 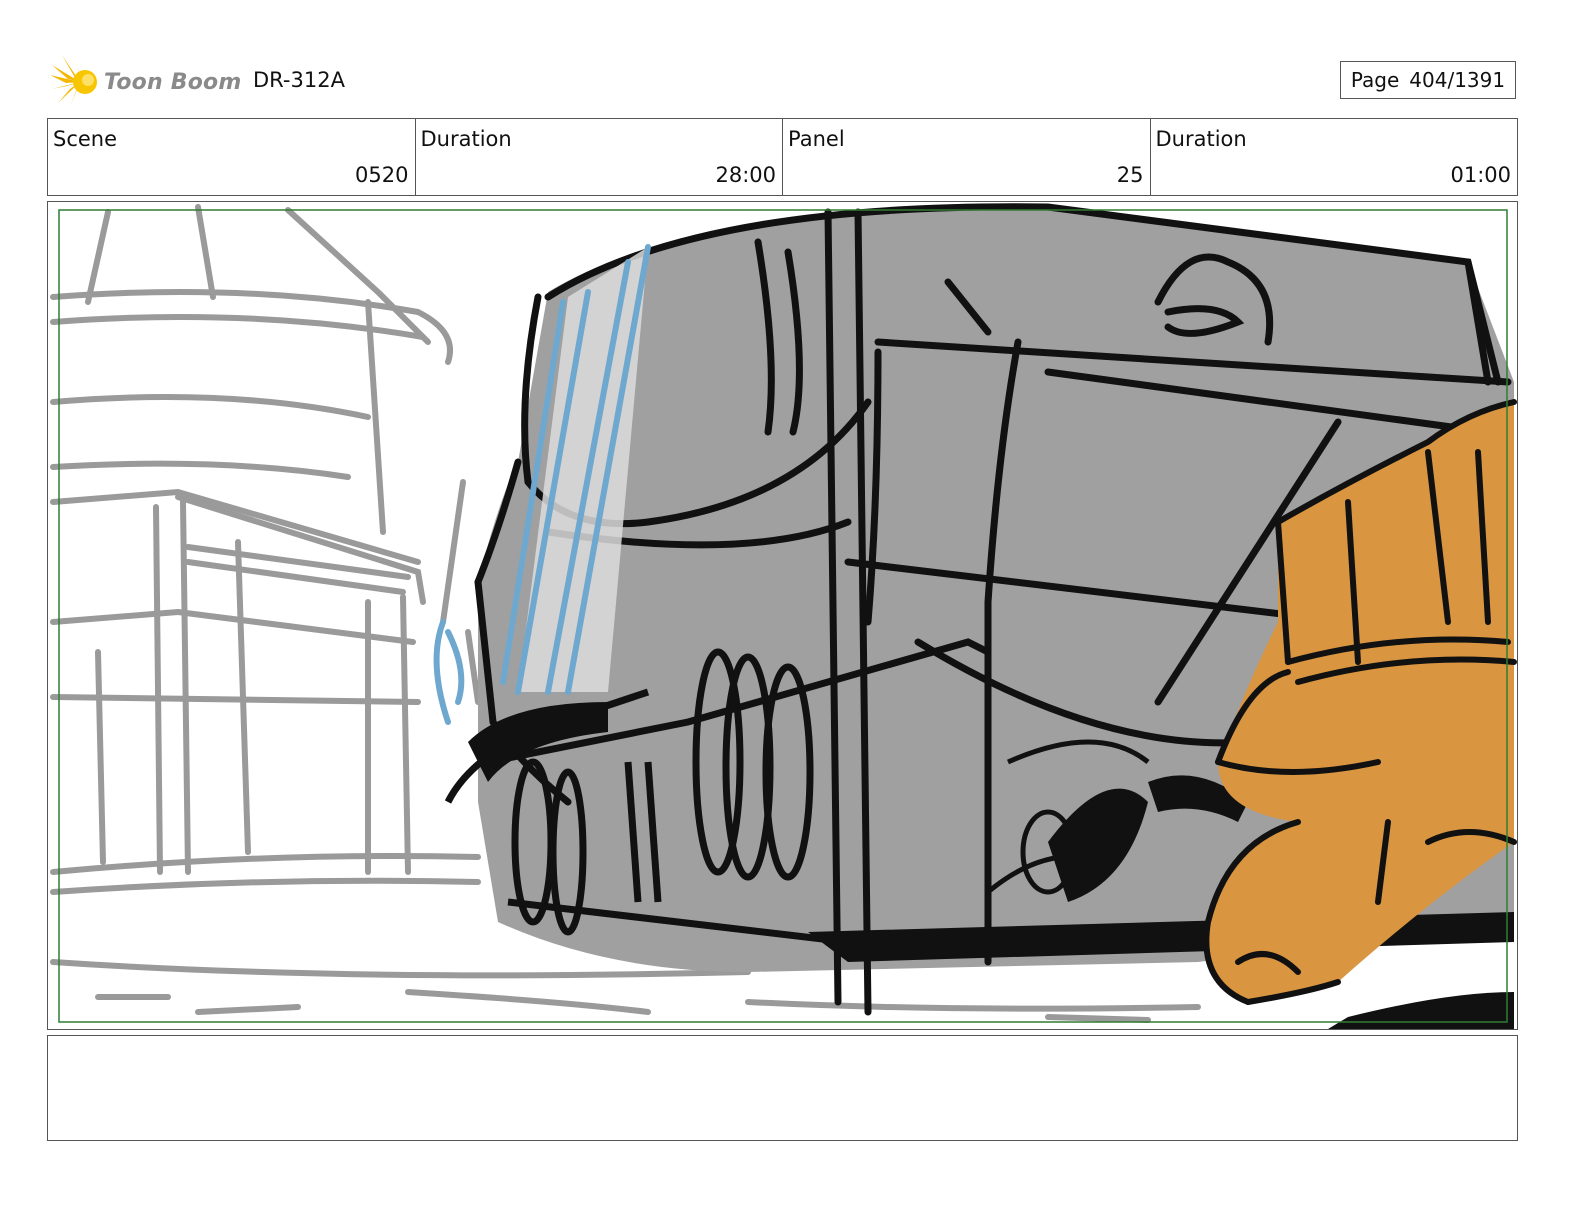 I want to click on page-number: 404/1391, so click(x=1457, y=80).